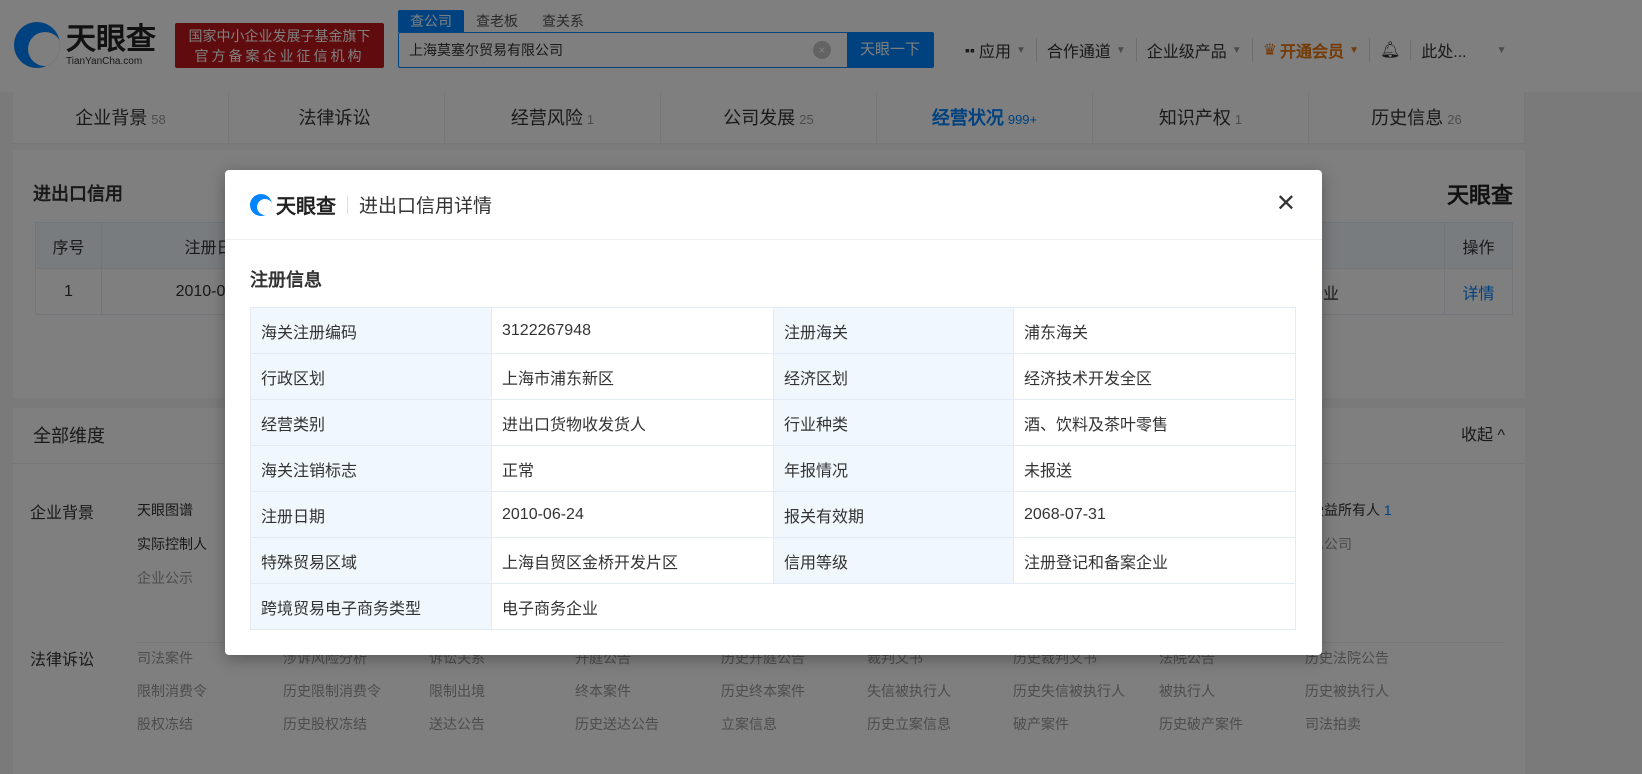 The height and width of the screenshot is (774, 1642). What do you see at coordinates (893, 468) in the screenshot?
I see `field-label: 年报情况` at bounding box center [893, 468].